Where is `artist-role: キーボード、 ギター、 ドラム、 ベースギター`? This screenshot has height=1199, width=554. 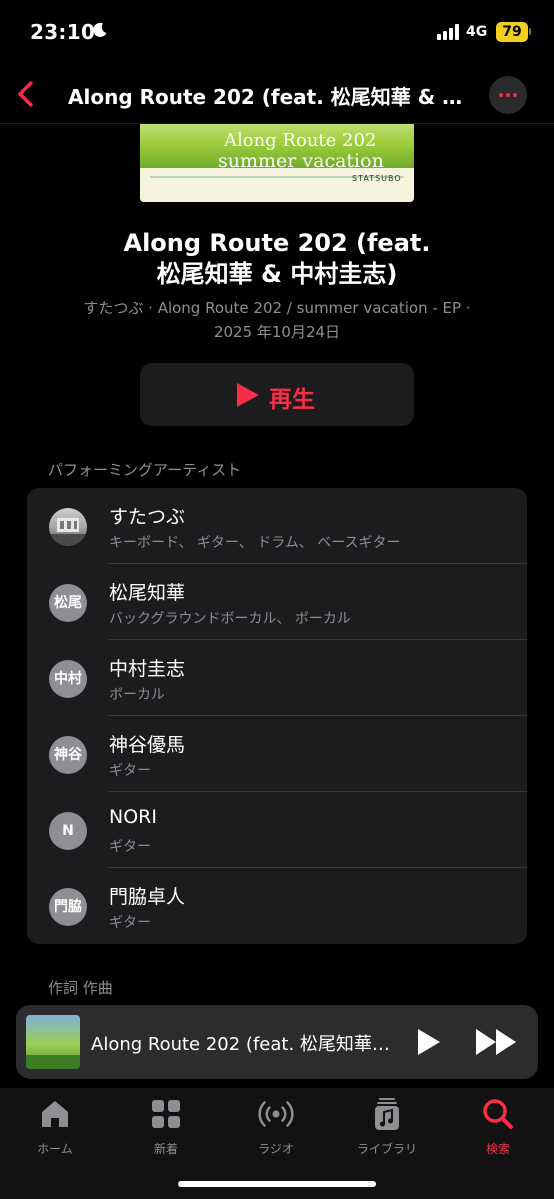
artist-role: キーボード、 ギター、 ドラム、 ベースギター is located at coordinates (255, 543).